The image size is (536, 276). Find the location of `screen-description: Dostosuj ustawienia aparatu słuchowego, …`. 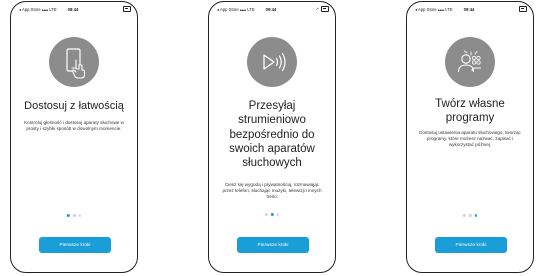

screen-description: Dostosuj ustawienia aparatu słuchowego, … is located at coordinates (470, 139).